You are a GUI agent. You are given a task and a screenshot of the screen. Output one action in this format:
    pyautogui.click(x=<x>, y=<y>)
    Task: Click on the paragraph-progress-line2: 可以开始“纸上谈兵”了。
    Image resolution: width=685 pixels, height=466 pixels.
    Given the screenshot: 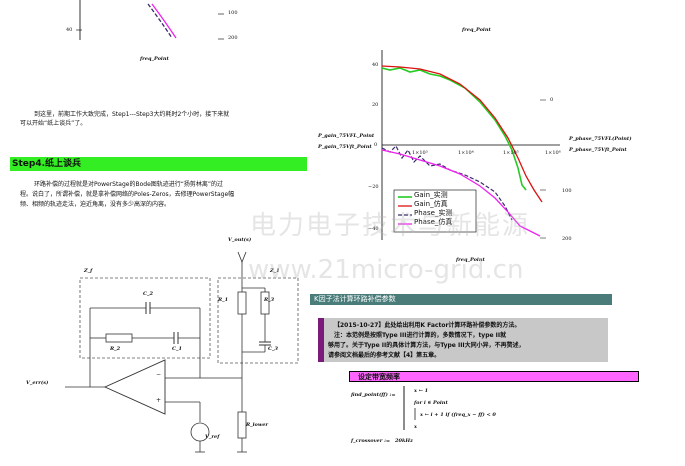 What is the action you would take?
    pyautogui.click(x=53, y=123)
    